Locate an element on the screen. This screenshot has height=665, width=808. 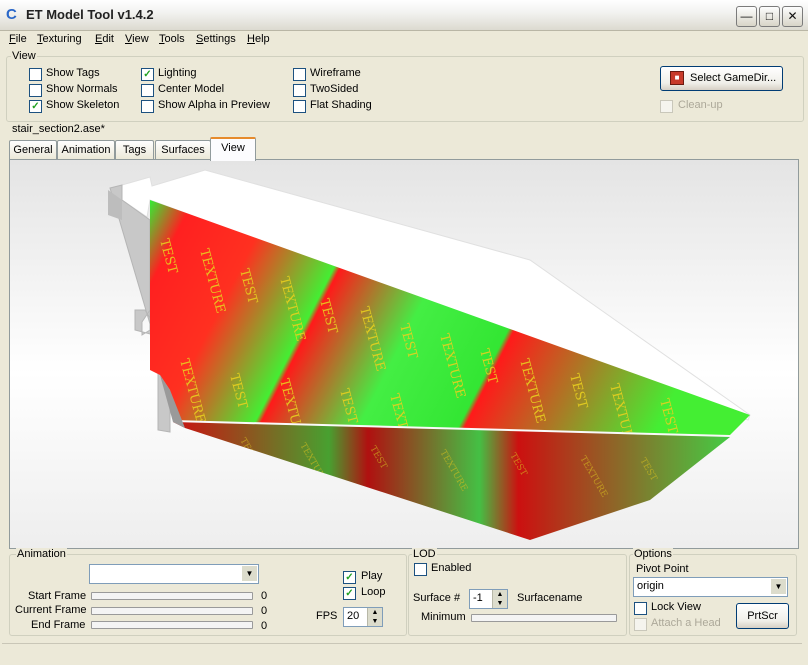
minimum-label: Minimum is located at coordinates (443, 617).